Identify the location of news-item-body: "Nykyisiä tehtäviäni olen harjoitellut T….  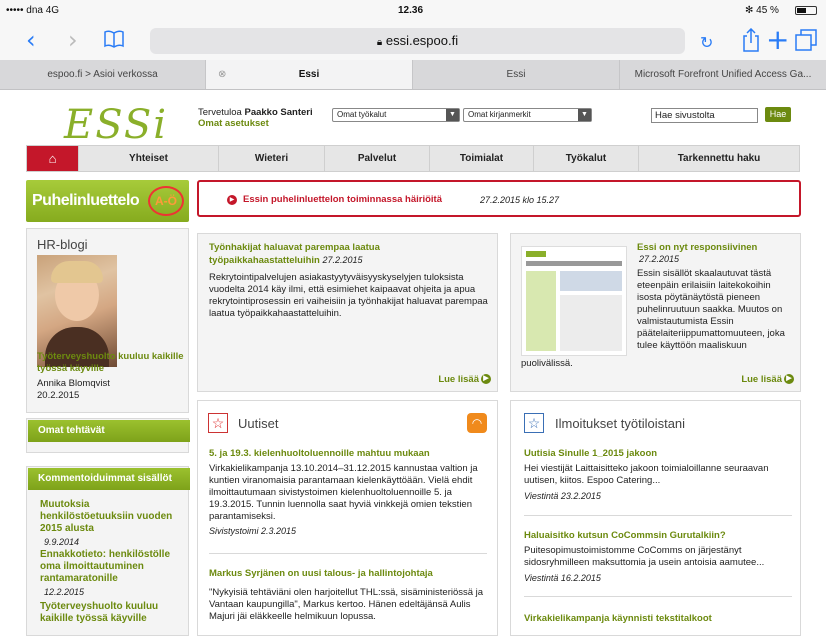
(346, 604).